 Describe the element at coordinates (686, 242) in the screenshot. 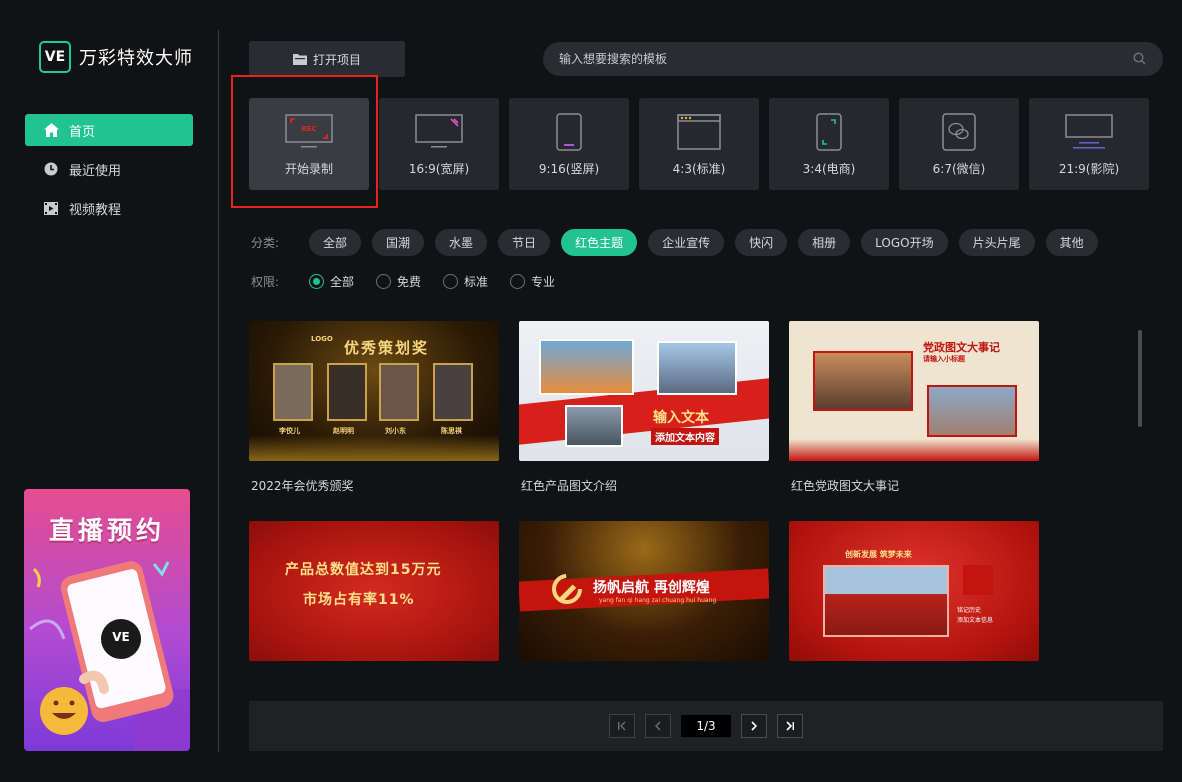

I see `category-chip: 企业宣传` at that location.